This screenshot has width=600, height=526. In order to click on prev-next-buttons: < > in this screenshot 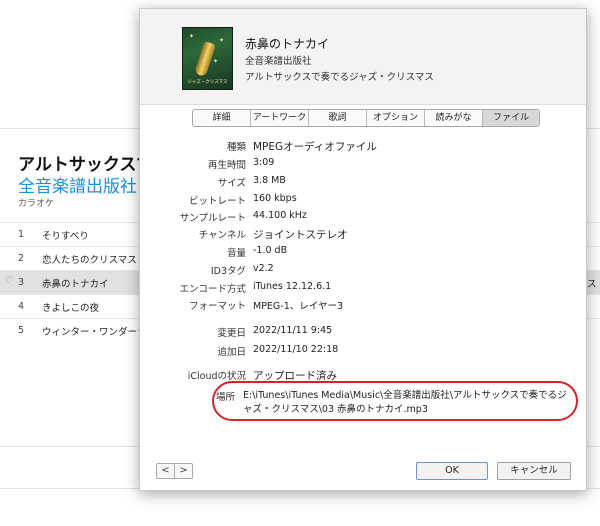, I will do `click(174, 471)`.